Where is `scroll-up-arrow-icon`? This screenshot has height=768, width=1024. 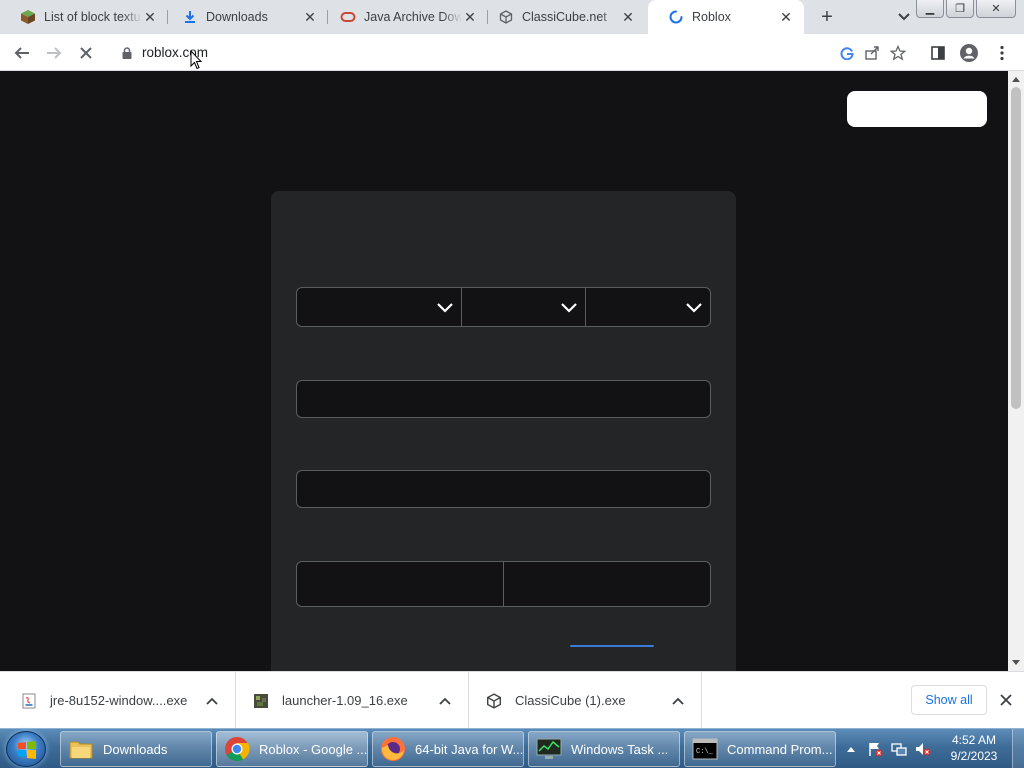
scroll-up-arrow-icon is located at coordinates (1016, 79).